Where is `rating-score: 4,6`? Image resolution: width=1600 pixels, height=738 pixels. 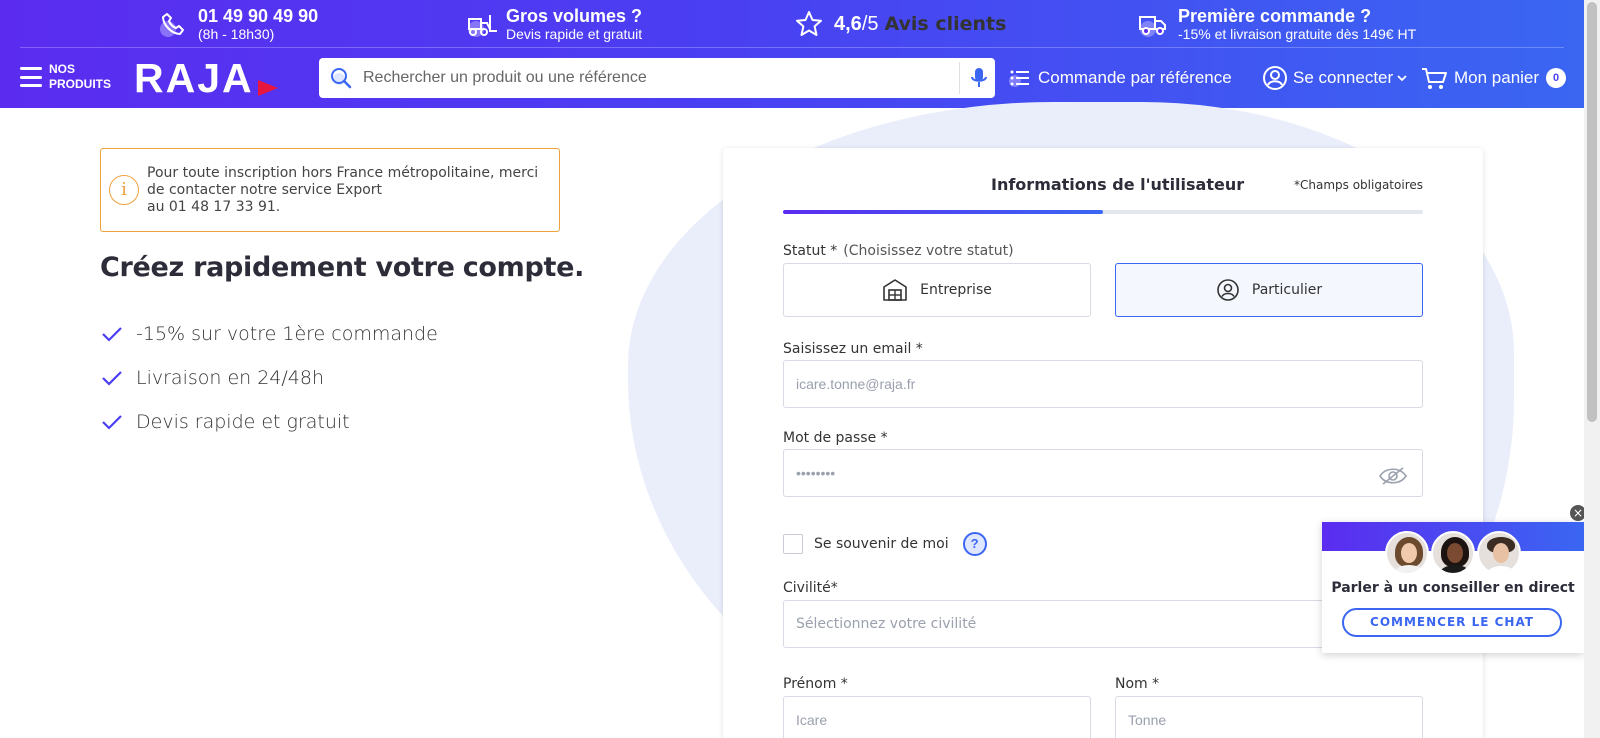
rating-score: 4,6 is located at coordinates (848, 23).